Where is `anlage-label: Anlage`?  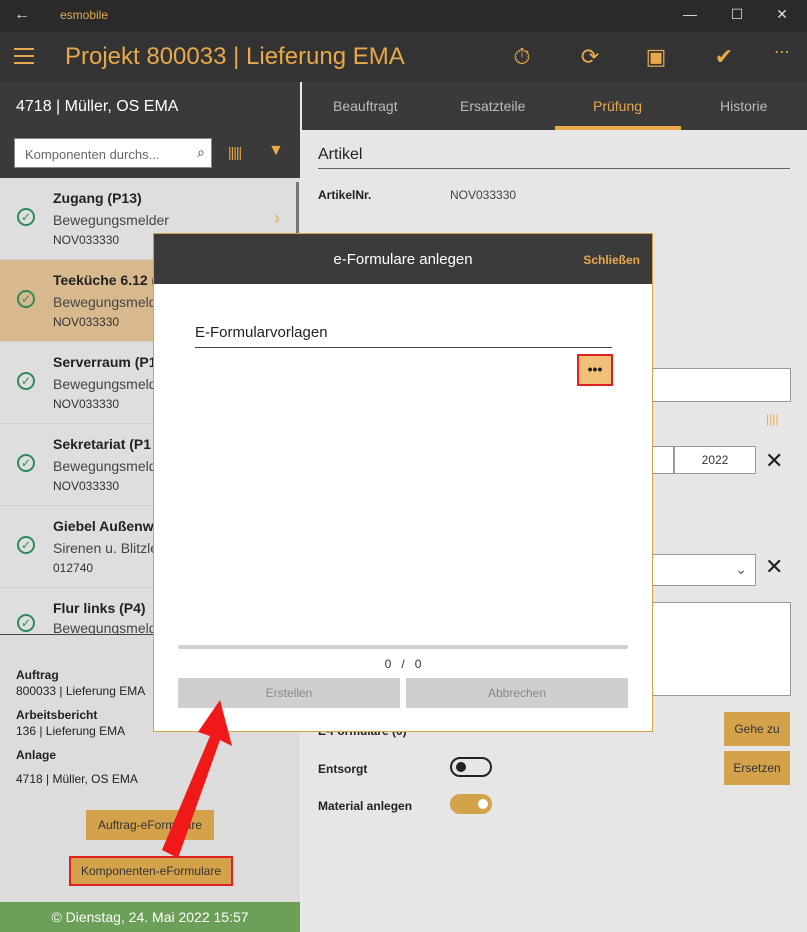 anlage-label: Anlage is located at coordinates (36, 755).